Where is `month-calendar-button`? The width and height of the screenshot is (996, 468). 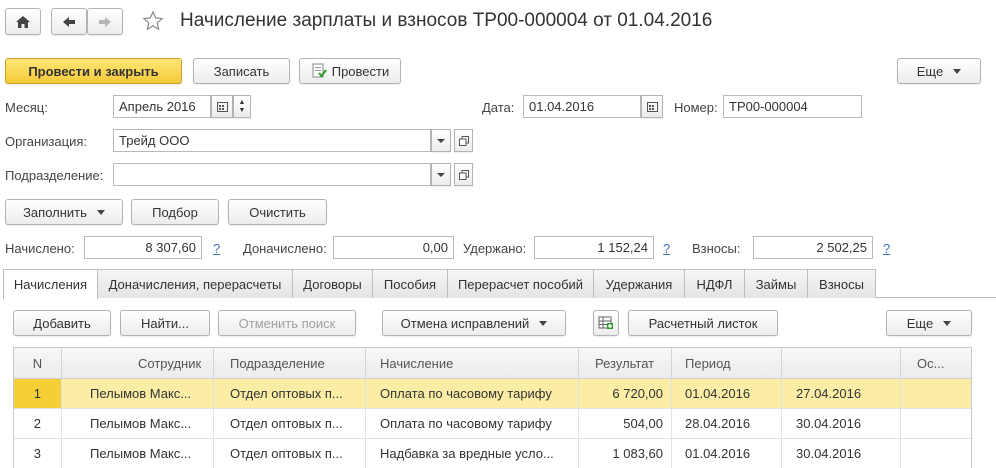
month-calendar-button is located at coordinates (222, 106).